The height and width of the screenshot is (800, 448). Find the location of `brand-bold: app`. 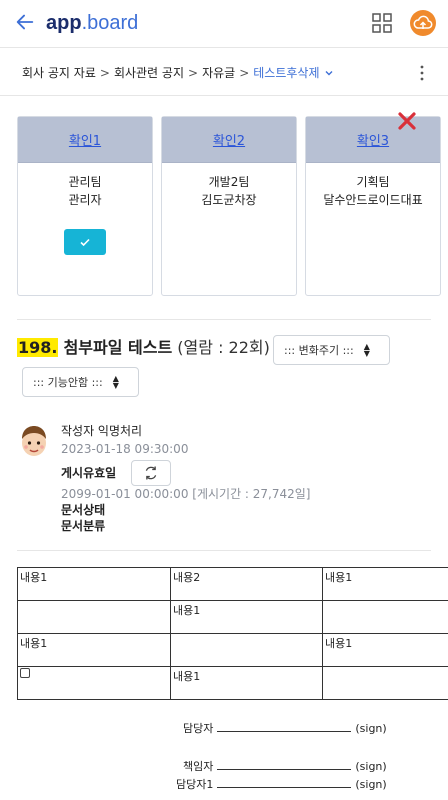

brand-bold: app is located at coordinates (64, 23).